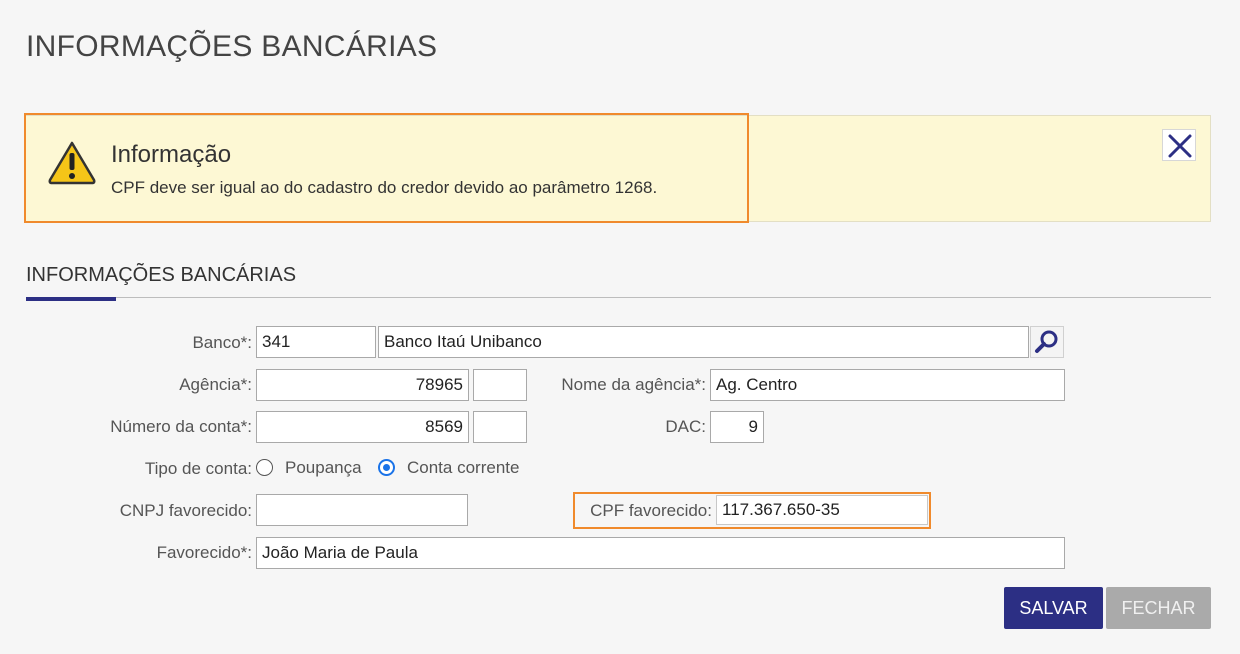 The image size is (1240, 654). I want to click on radio-conta-corrente, so click(386, 467).